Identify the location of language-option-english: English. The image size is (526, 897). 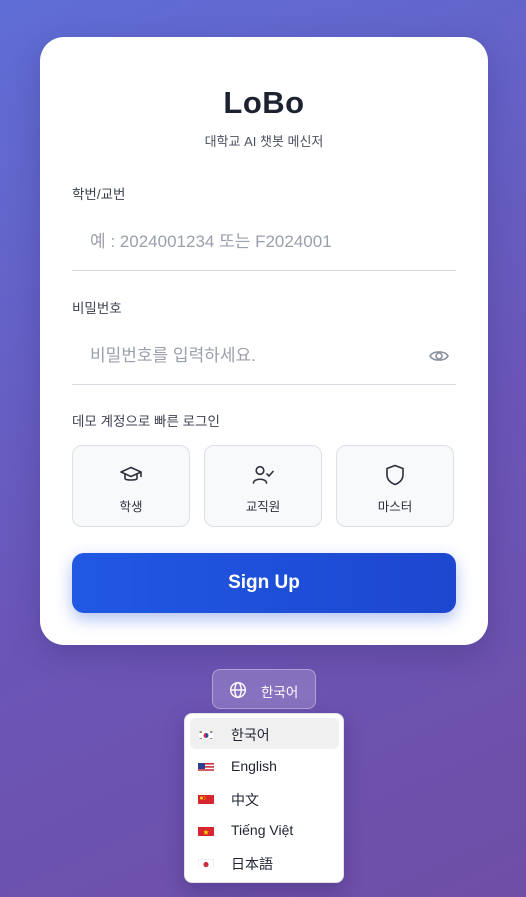
(264, 766).